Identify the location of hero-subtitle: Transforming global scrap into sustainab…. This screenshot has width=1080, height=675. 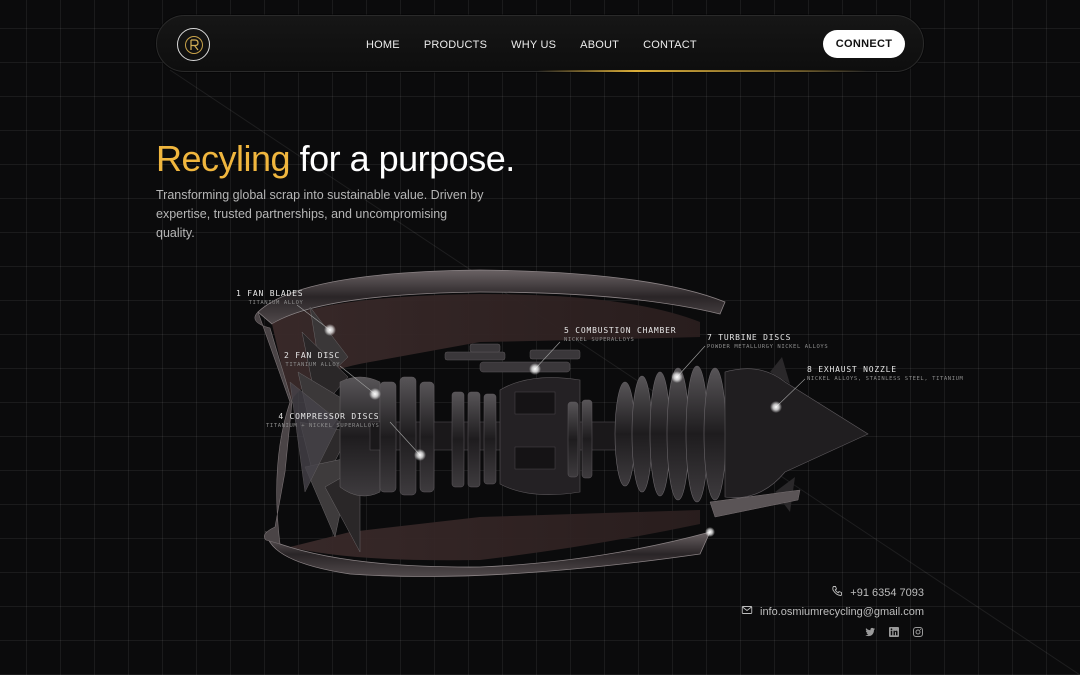
(321, 214).